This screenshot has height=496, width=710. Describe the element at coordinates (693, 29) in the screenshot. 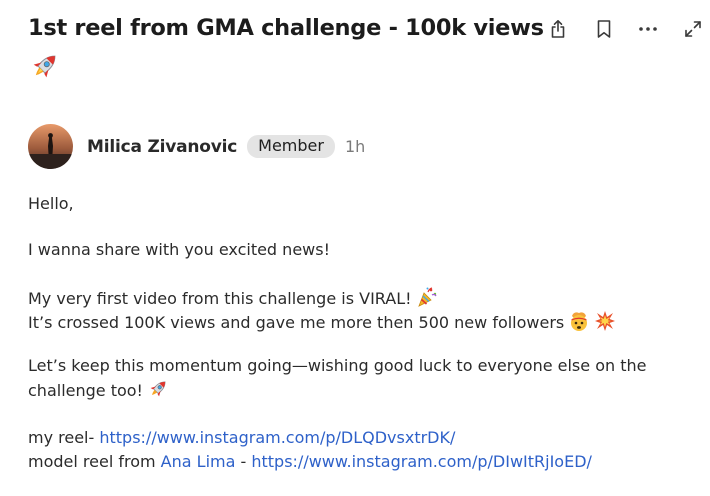

I see `expand-icon` at that location.